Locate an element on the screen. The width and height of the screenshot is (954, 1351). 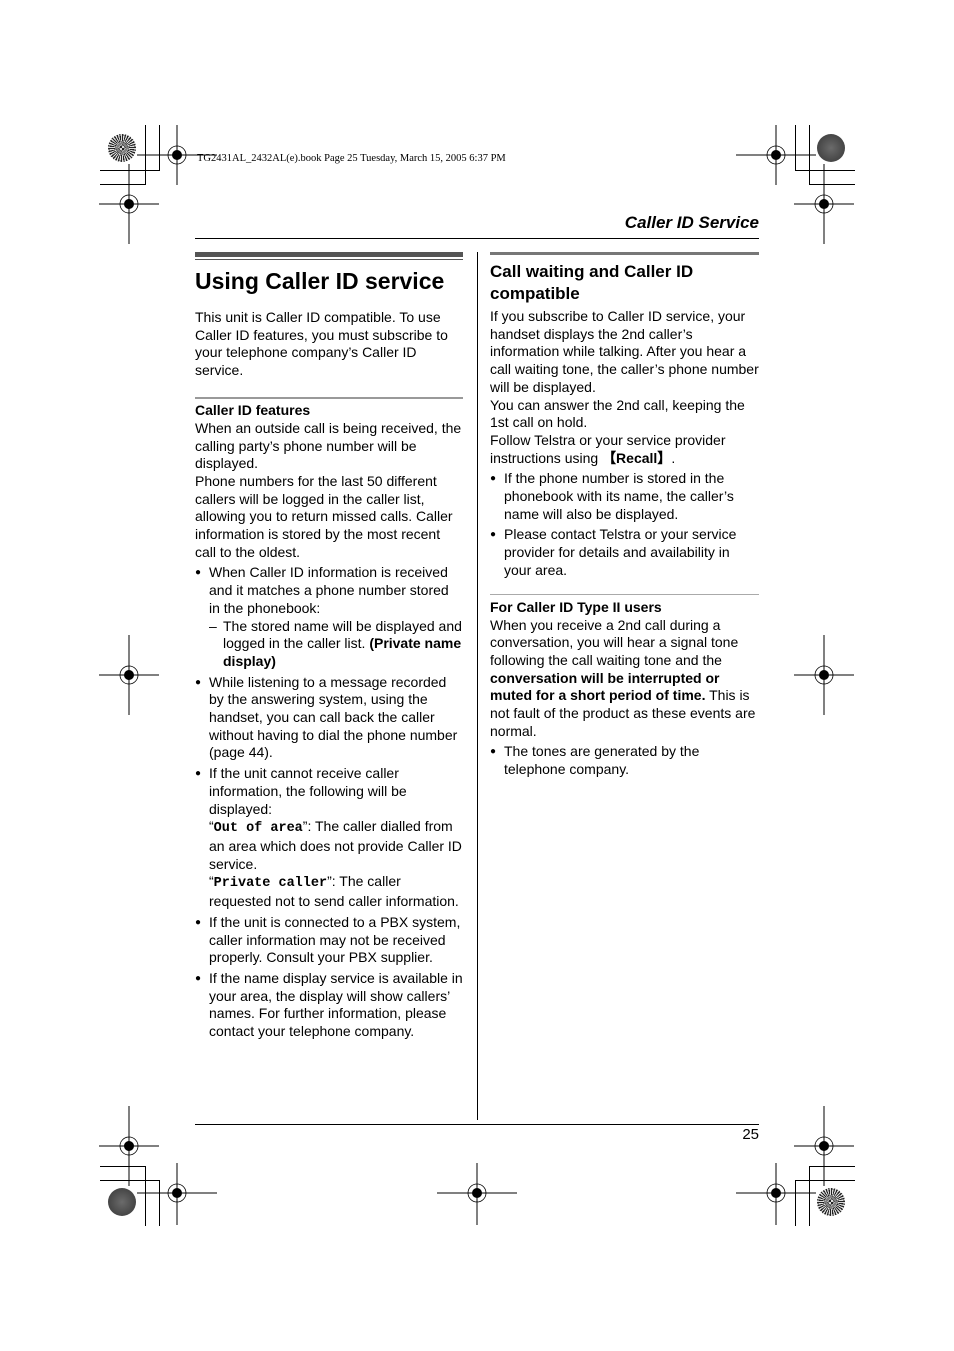
color-bar-disc-bottom-left is located at coordinates (122, 1202).